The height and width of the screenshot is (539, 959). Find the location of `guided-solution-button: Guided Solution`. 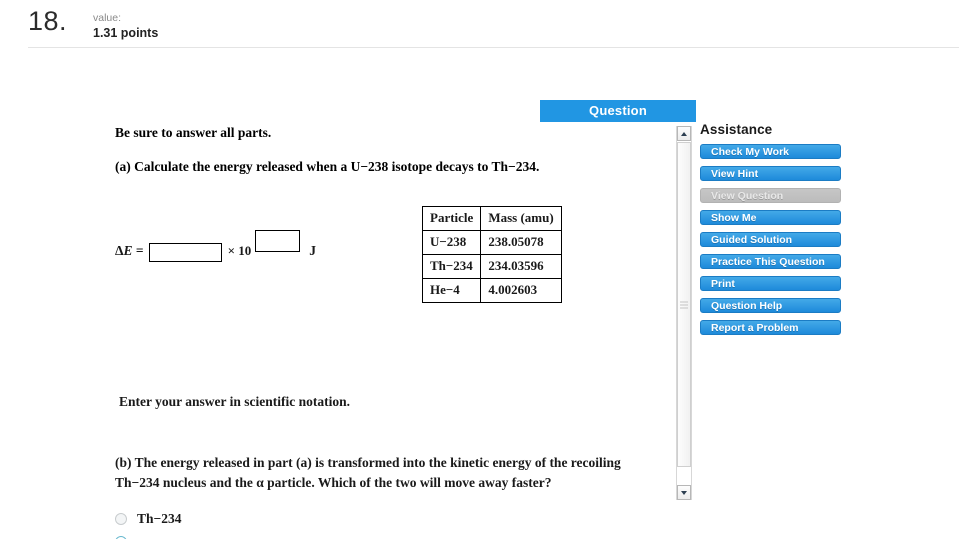

guided-solution-button: Guided Solution is located at coordinates (770, 239).